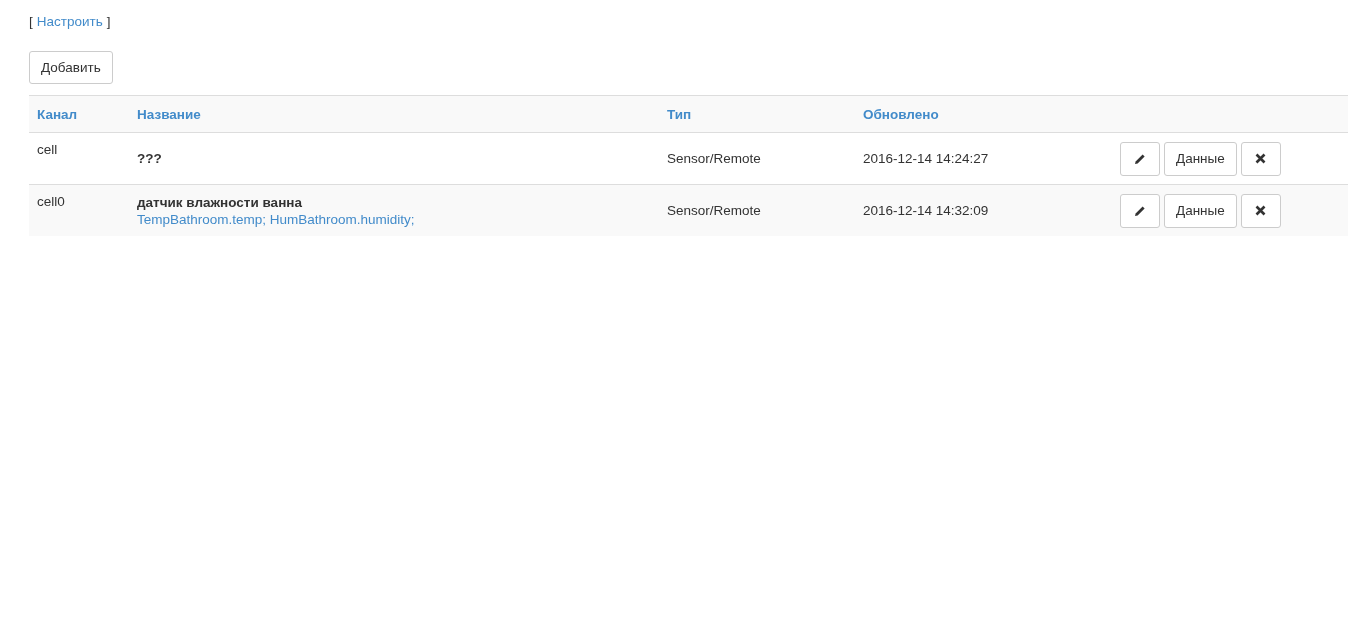  Describe the element at coordinates (57, 114) in the screenshot. I see `column-header: Канал` at that location.